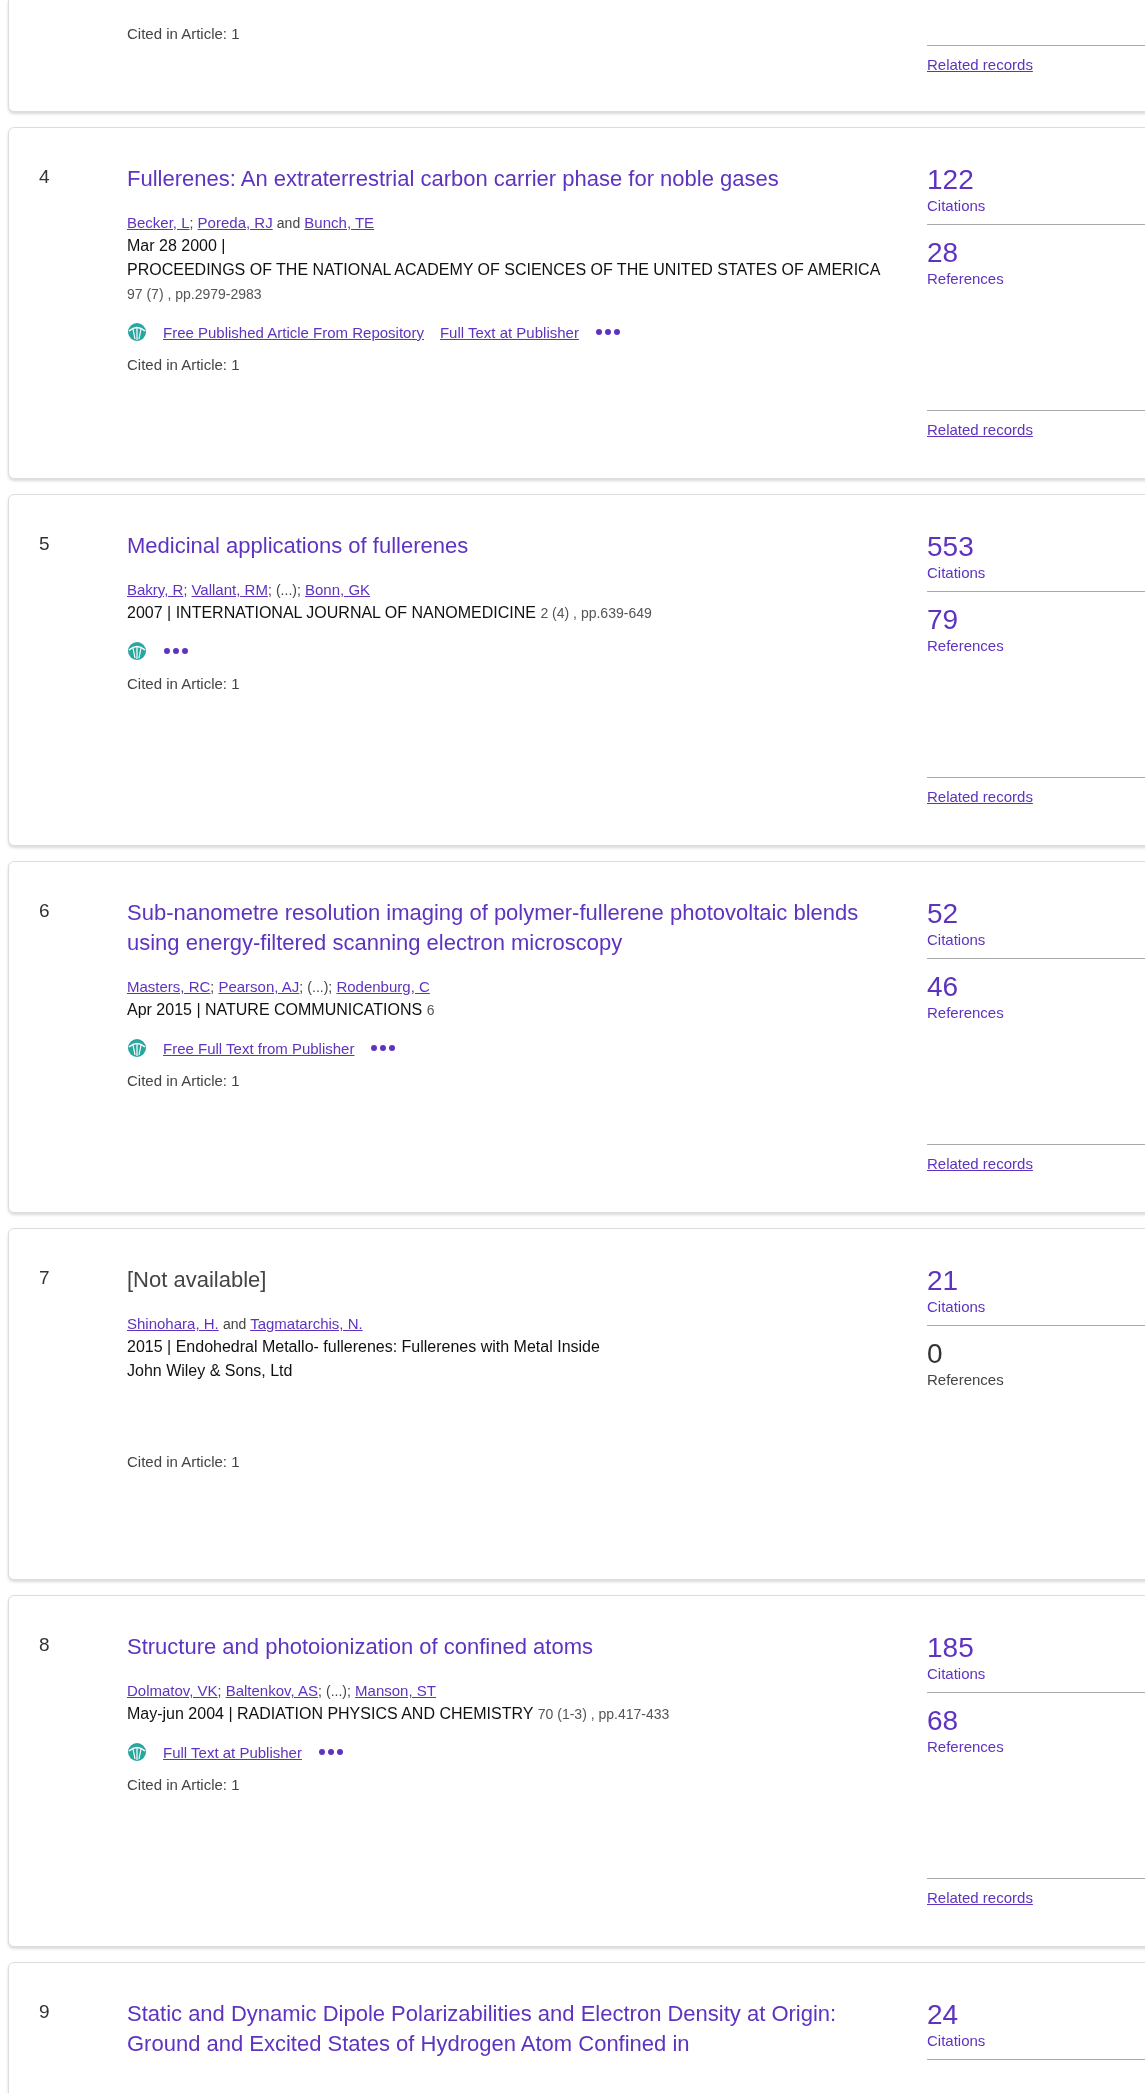  Describe the element at coordinates (943, 1281) in the screenshot. I see `count-link: 21` at that location.